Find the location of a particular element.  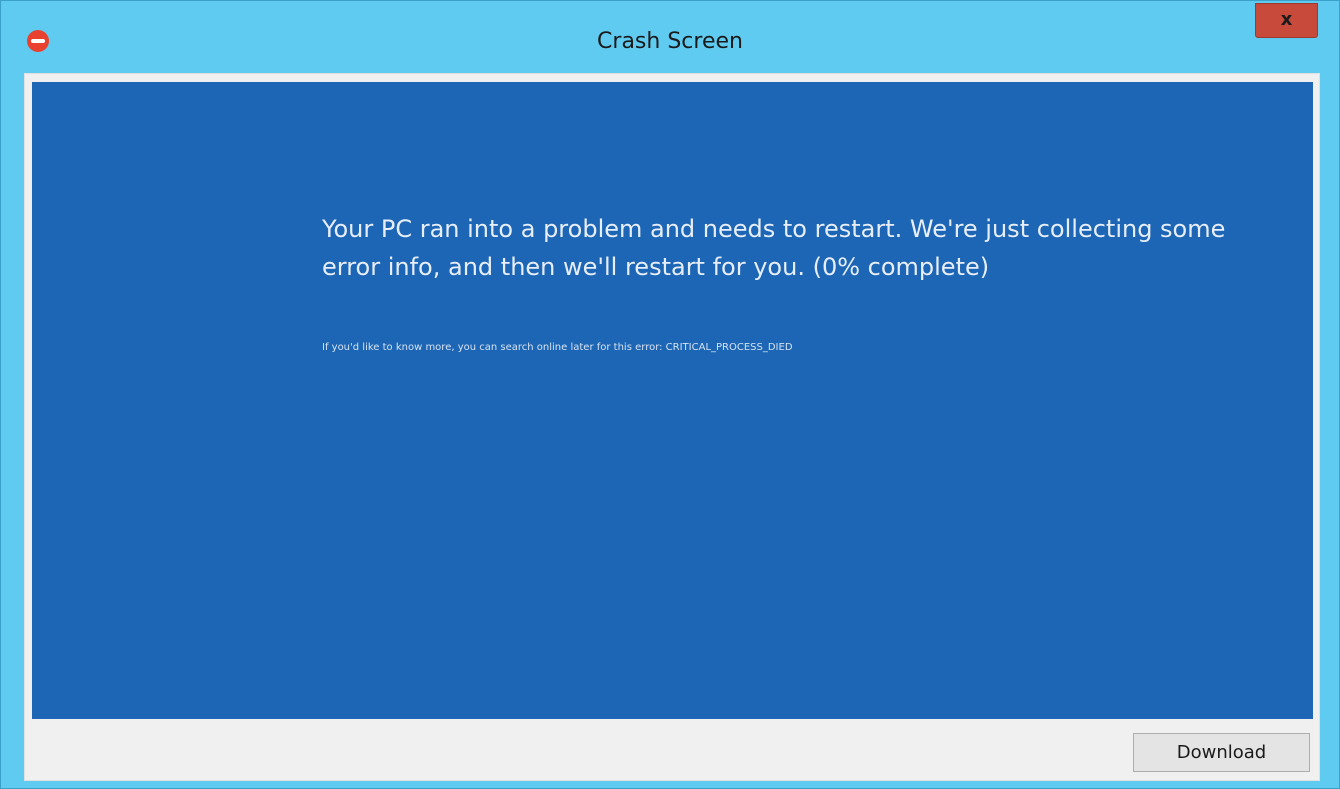

download-button: Download is located at coordinates (1221, 752).